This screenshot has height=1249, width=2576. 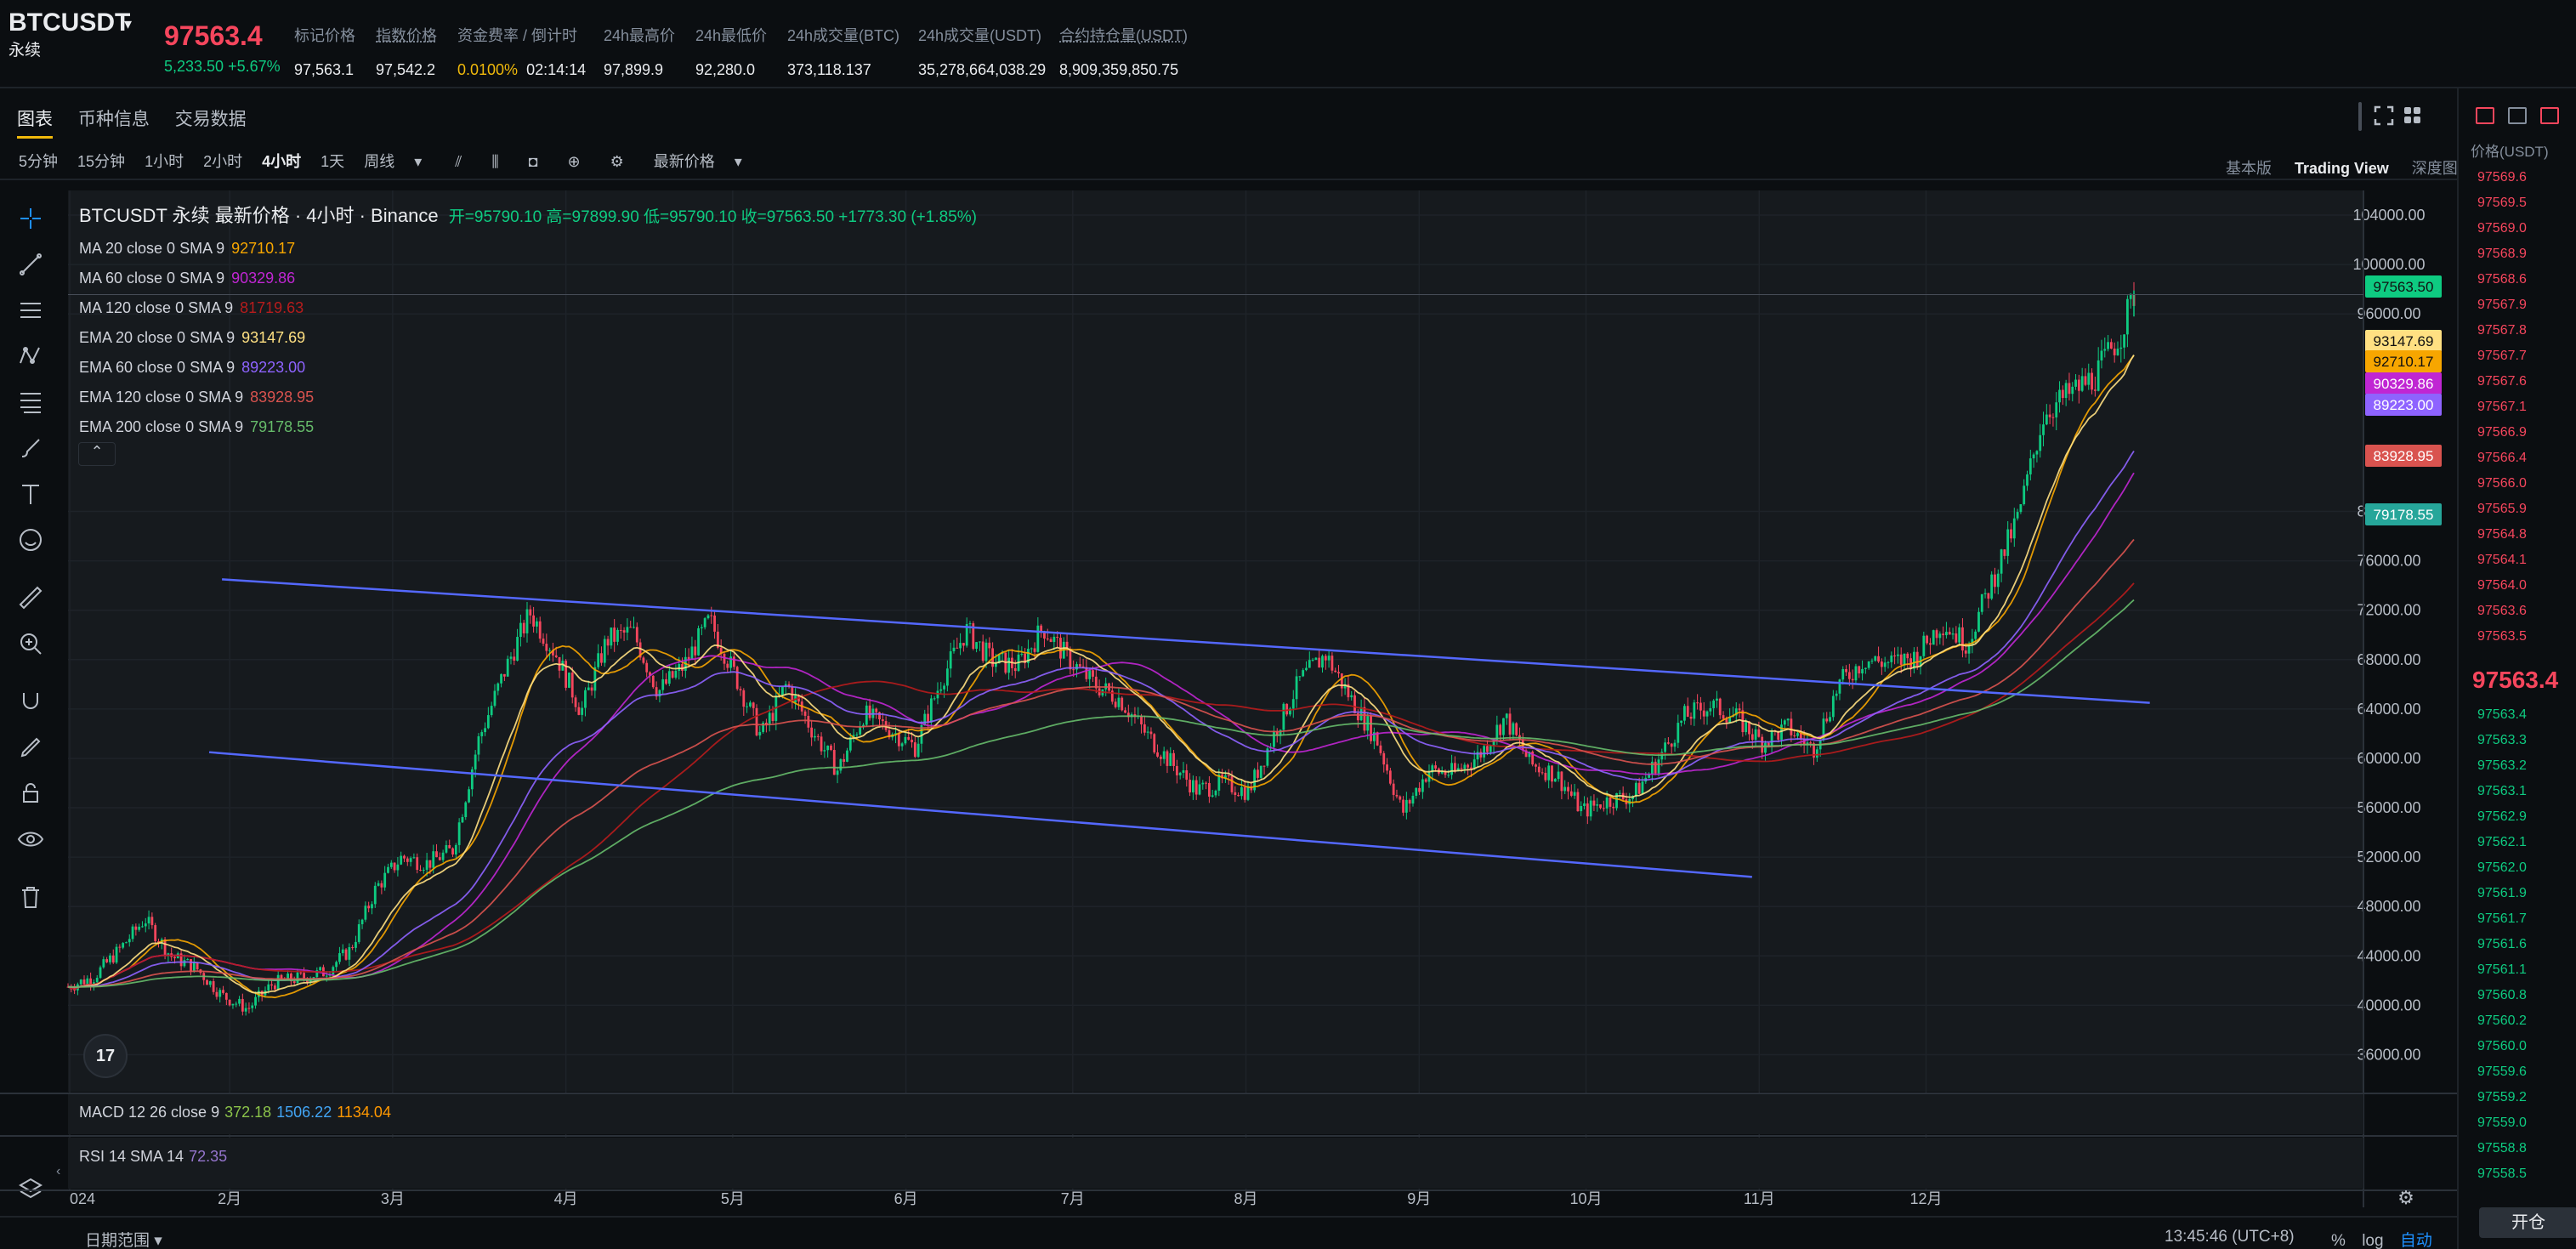 What do you see at coordinates (2502, 970) in the screenshot?
I see `bid-price: 97561.1` at bounding box center [2502, 970].